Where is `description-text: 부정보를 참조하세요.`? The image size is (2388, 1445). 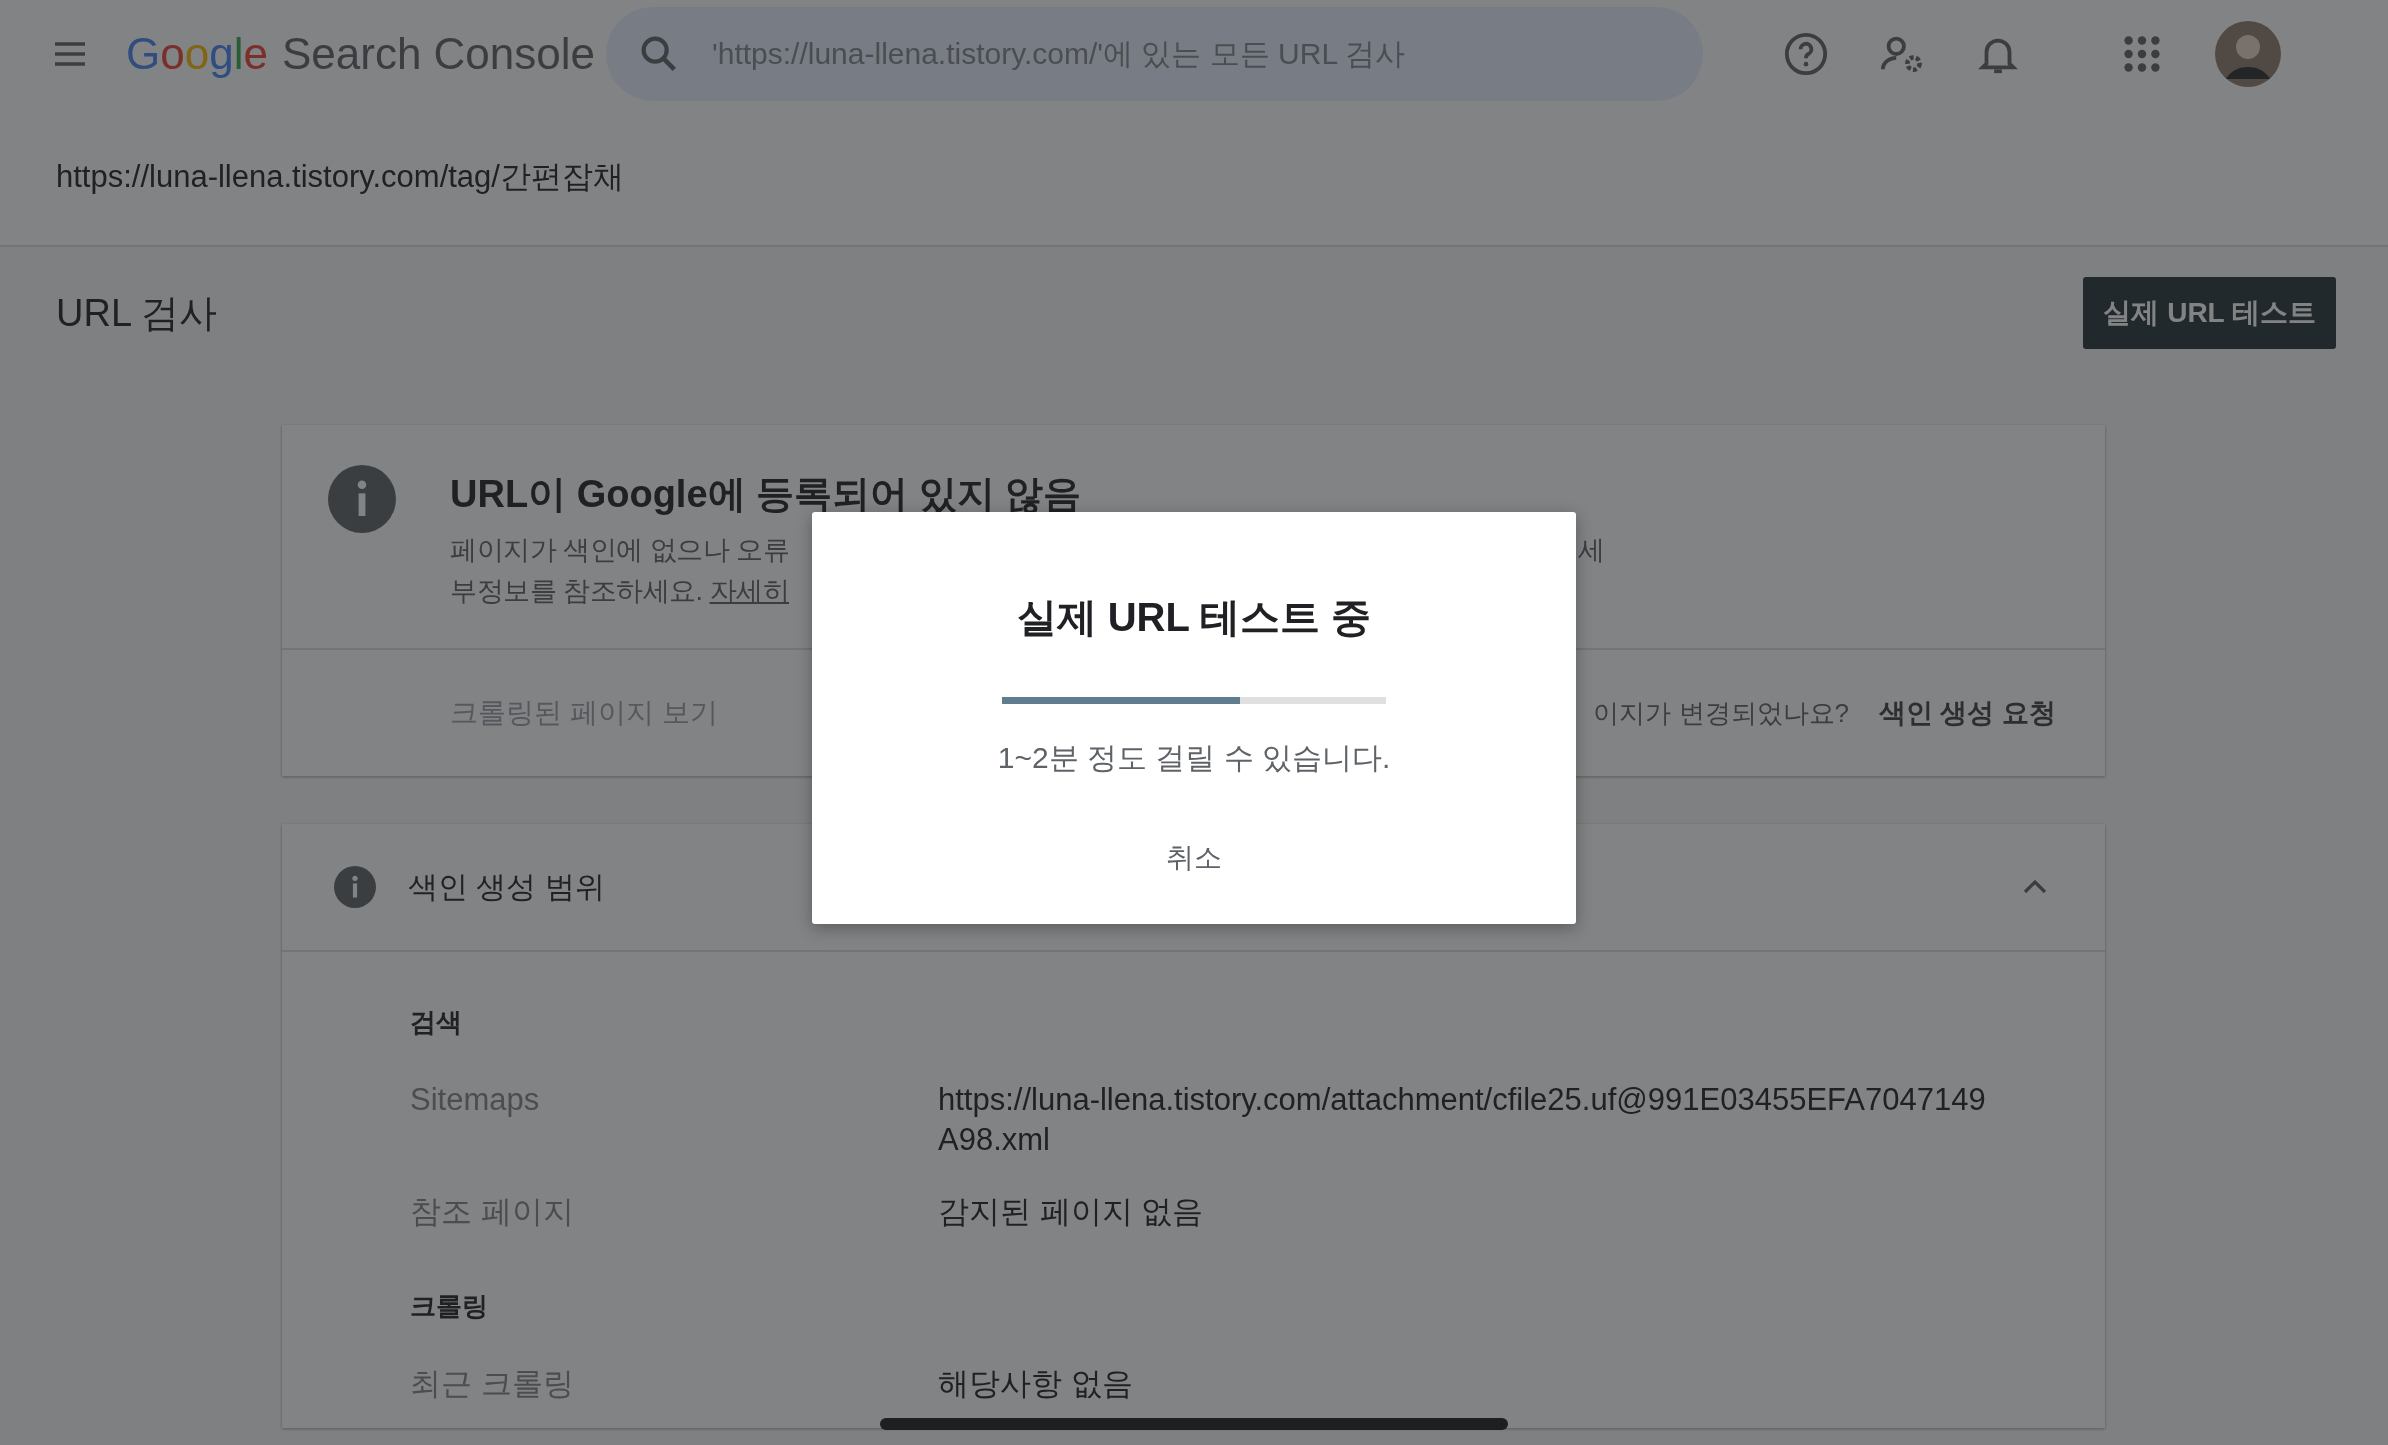
description-text: 부정보를 참조하세요. is located at coordinates (576, 591).